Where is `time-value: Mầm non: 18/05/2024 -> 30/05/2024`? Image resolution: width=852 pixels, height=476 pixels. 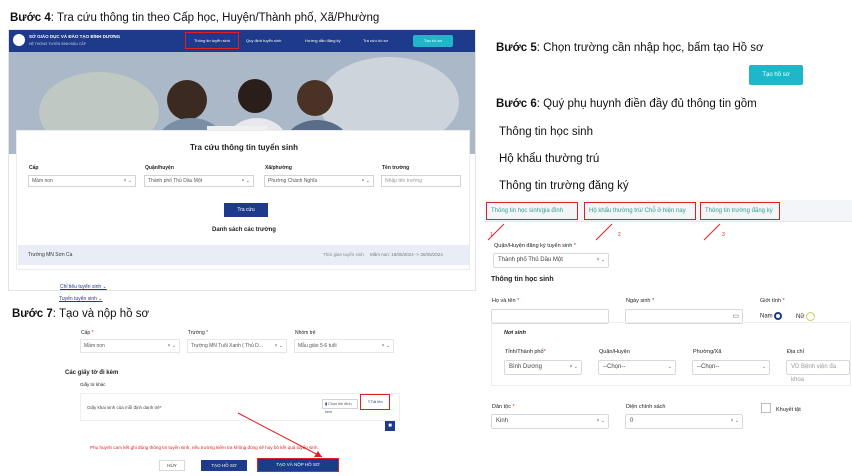 time-value: Mầm non: 18/05/2024 -> 30/05/2024 is located at coordinates (406, 254).